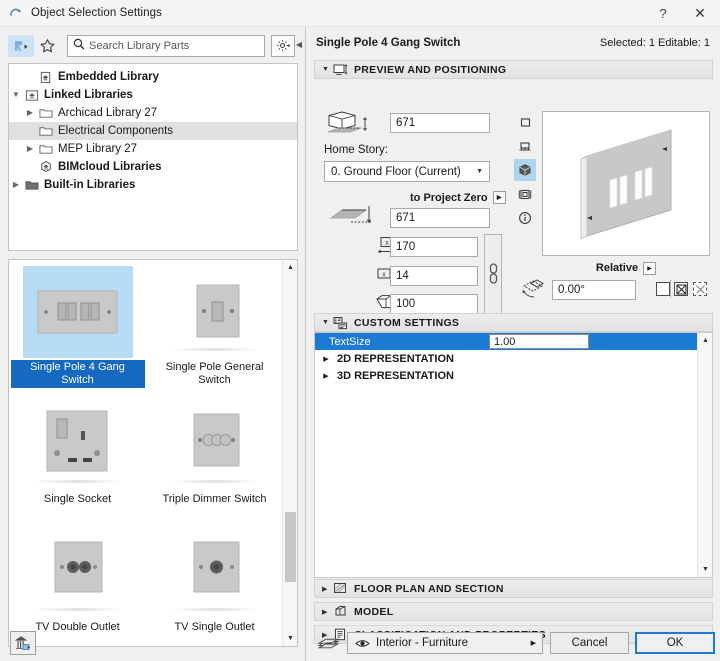 This screenshot has height=661, width=720. I want to click on thumbnail-item: Single Socket, so click(77, 452).